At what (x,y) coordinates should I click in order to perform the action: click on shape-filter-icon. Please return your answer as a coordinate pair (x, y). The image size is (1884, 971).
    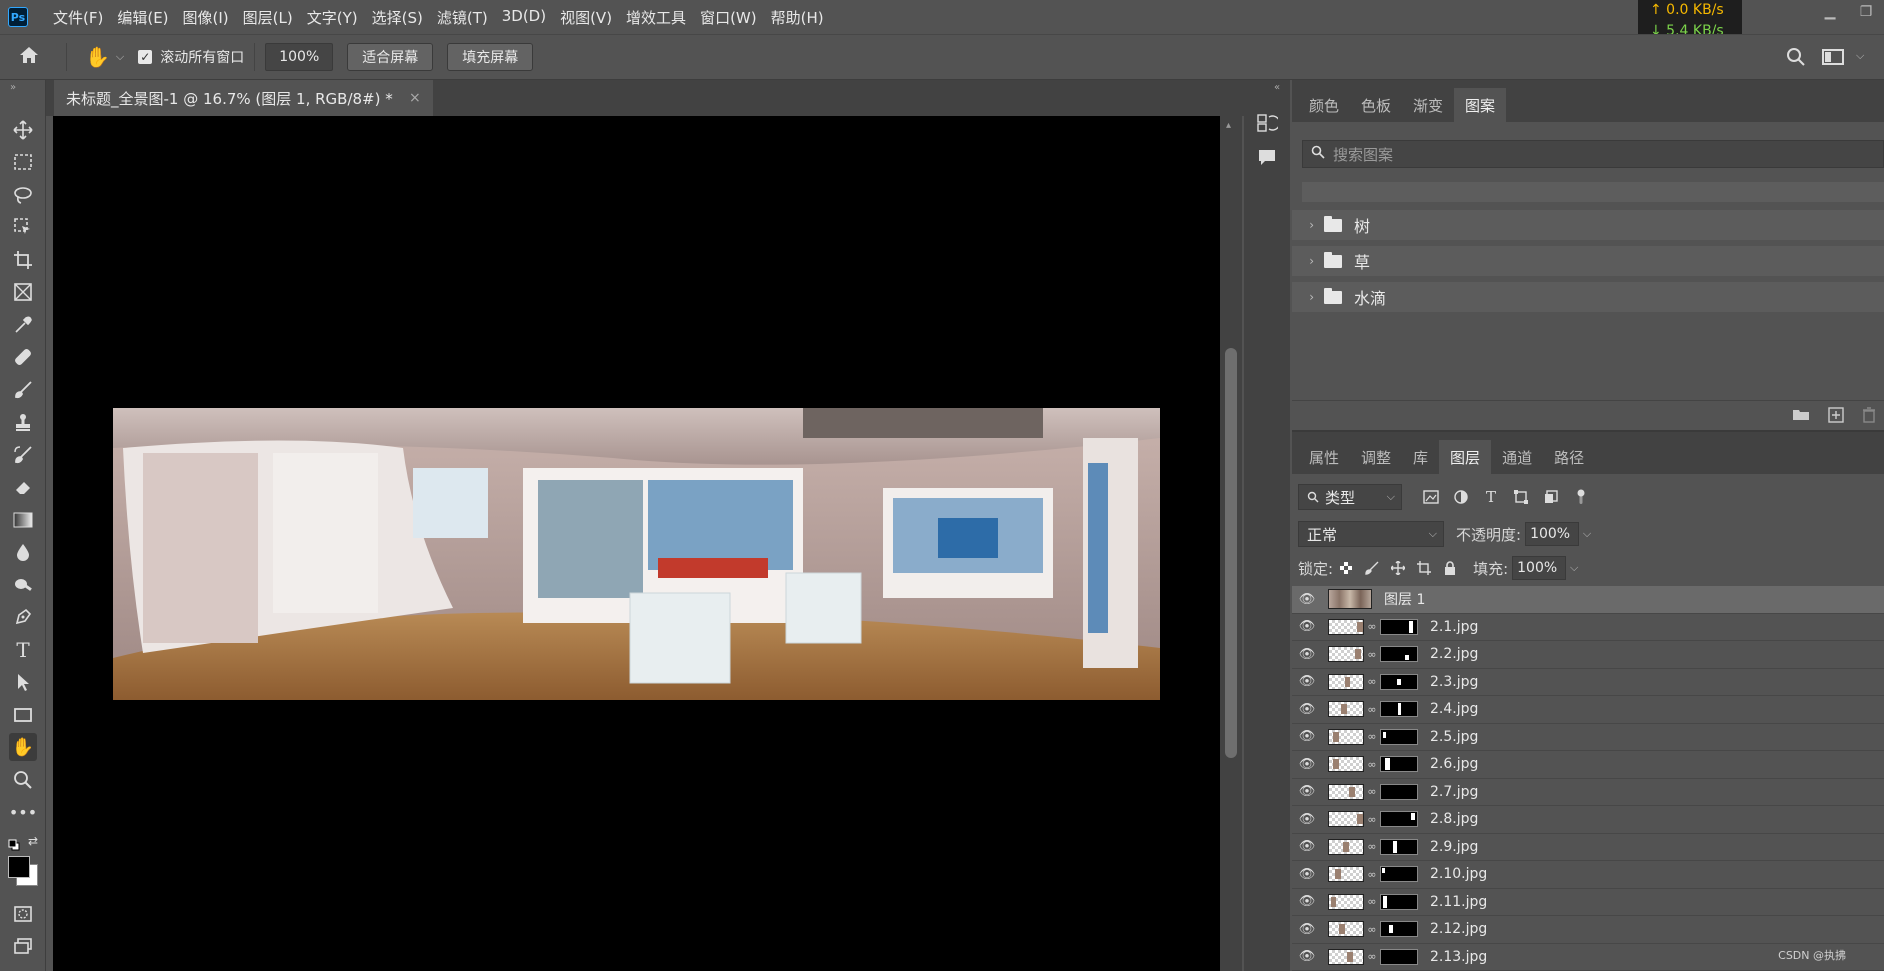
    Looking at the image, I should click on (1521, 497).